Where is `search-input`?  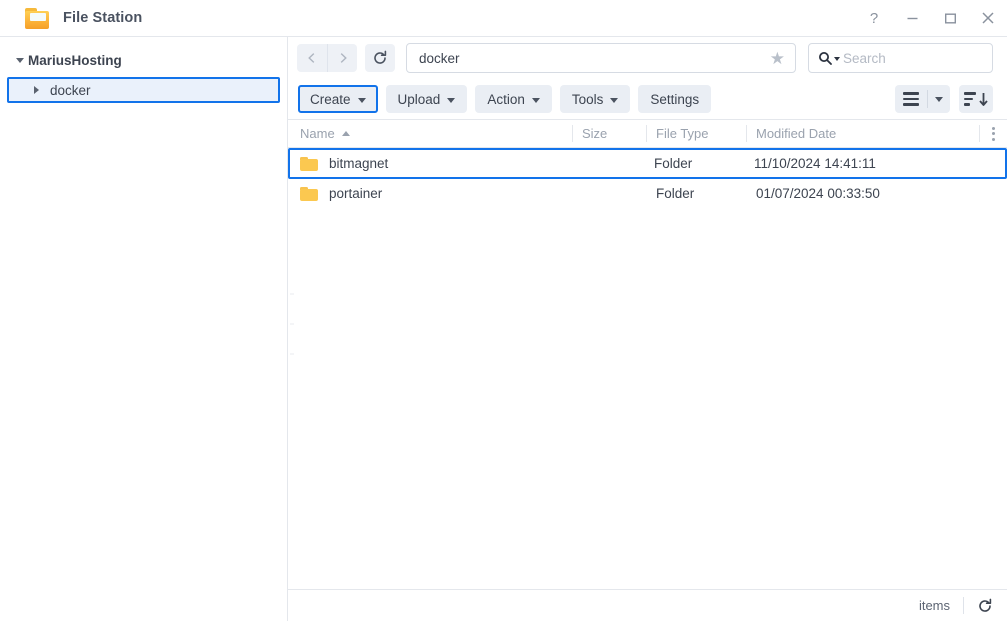 search-input is located at coordinates (913, 58).